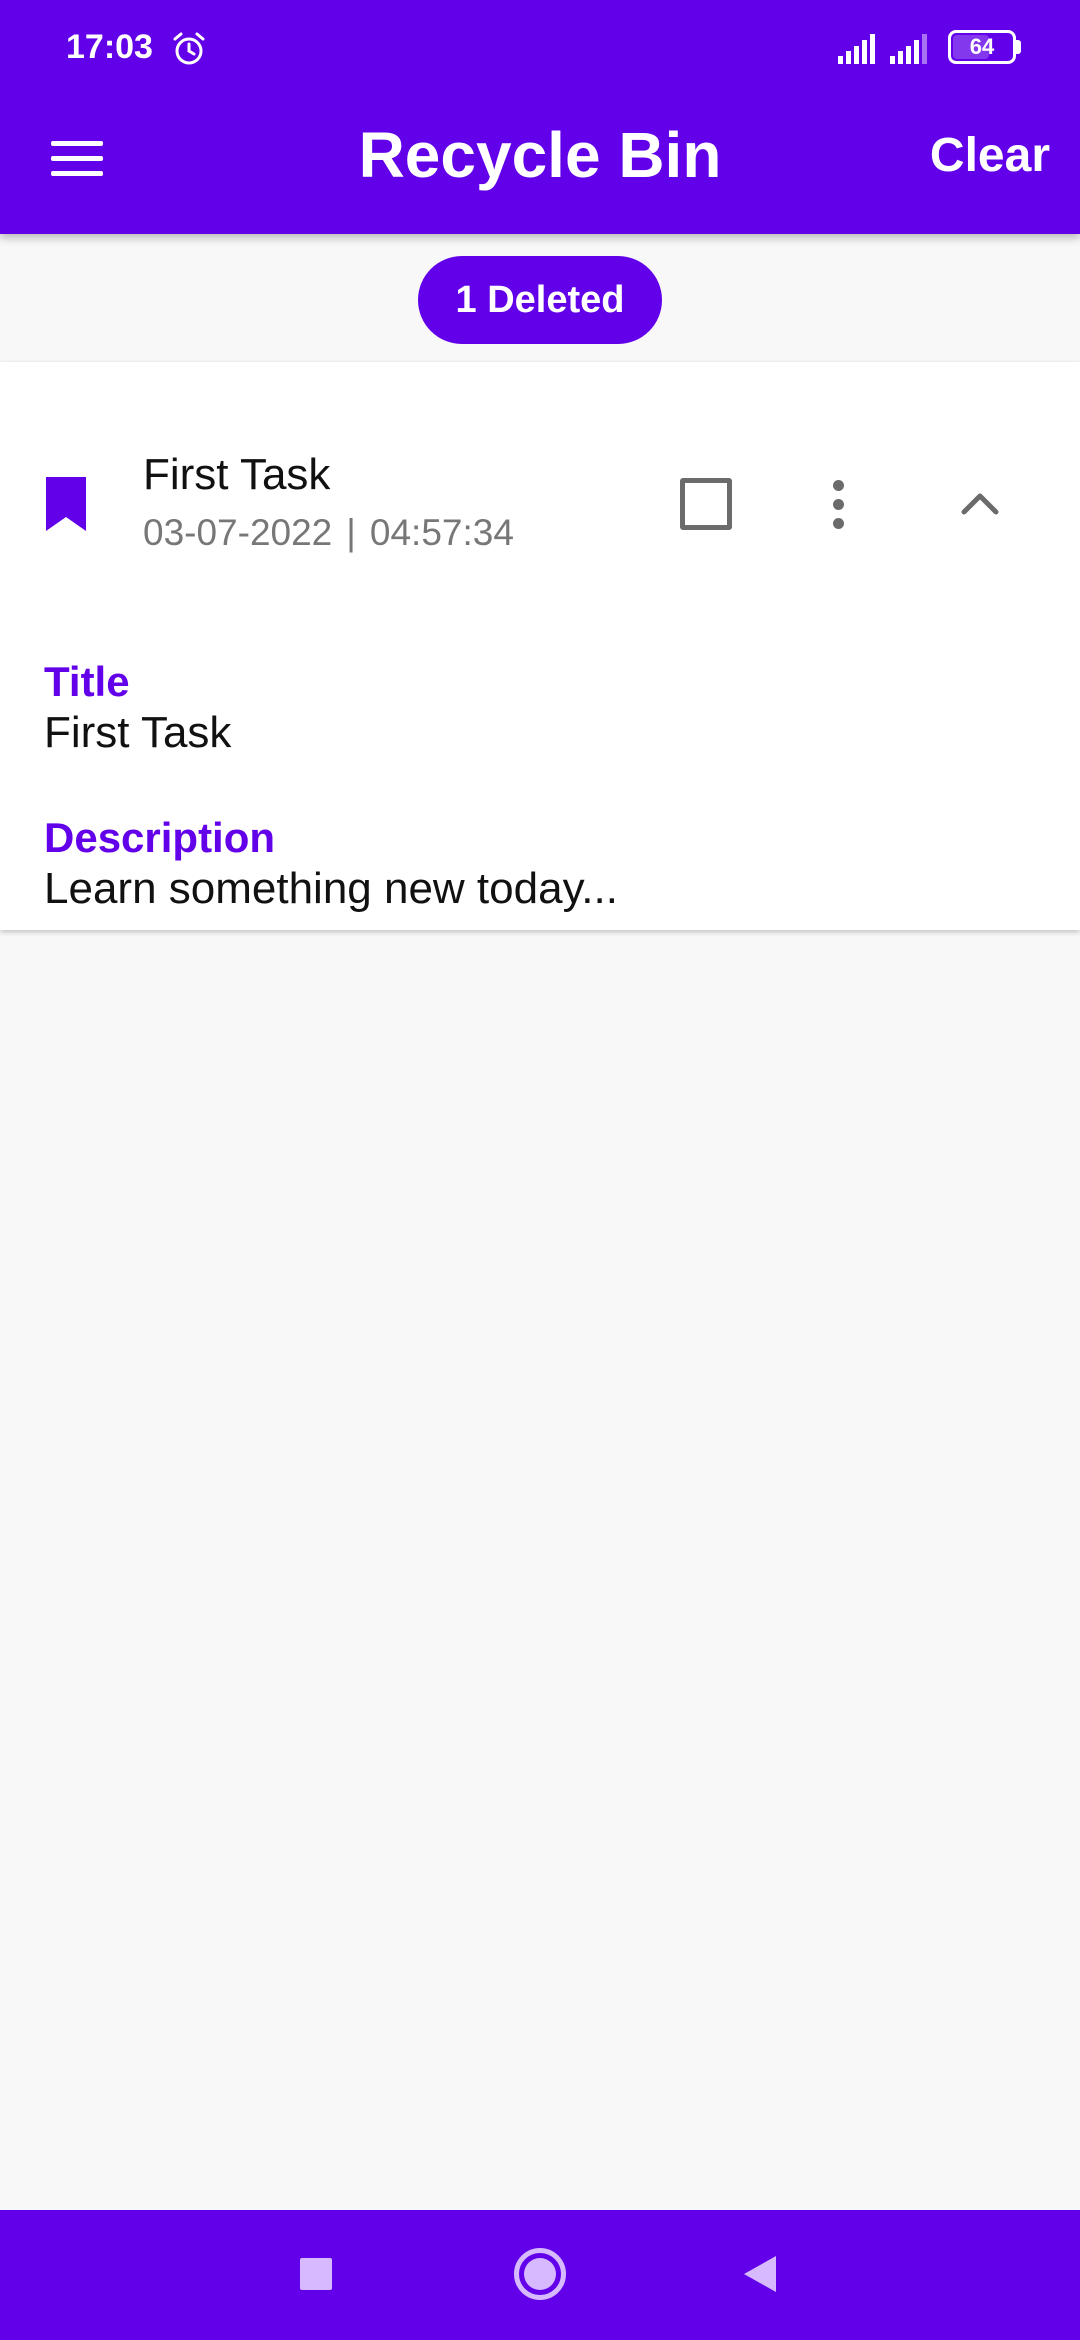  I want to click on clear-button: Clear, so click(990, 155).